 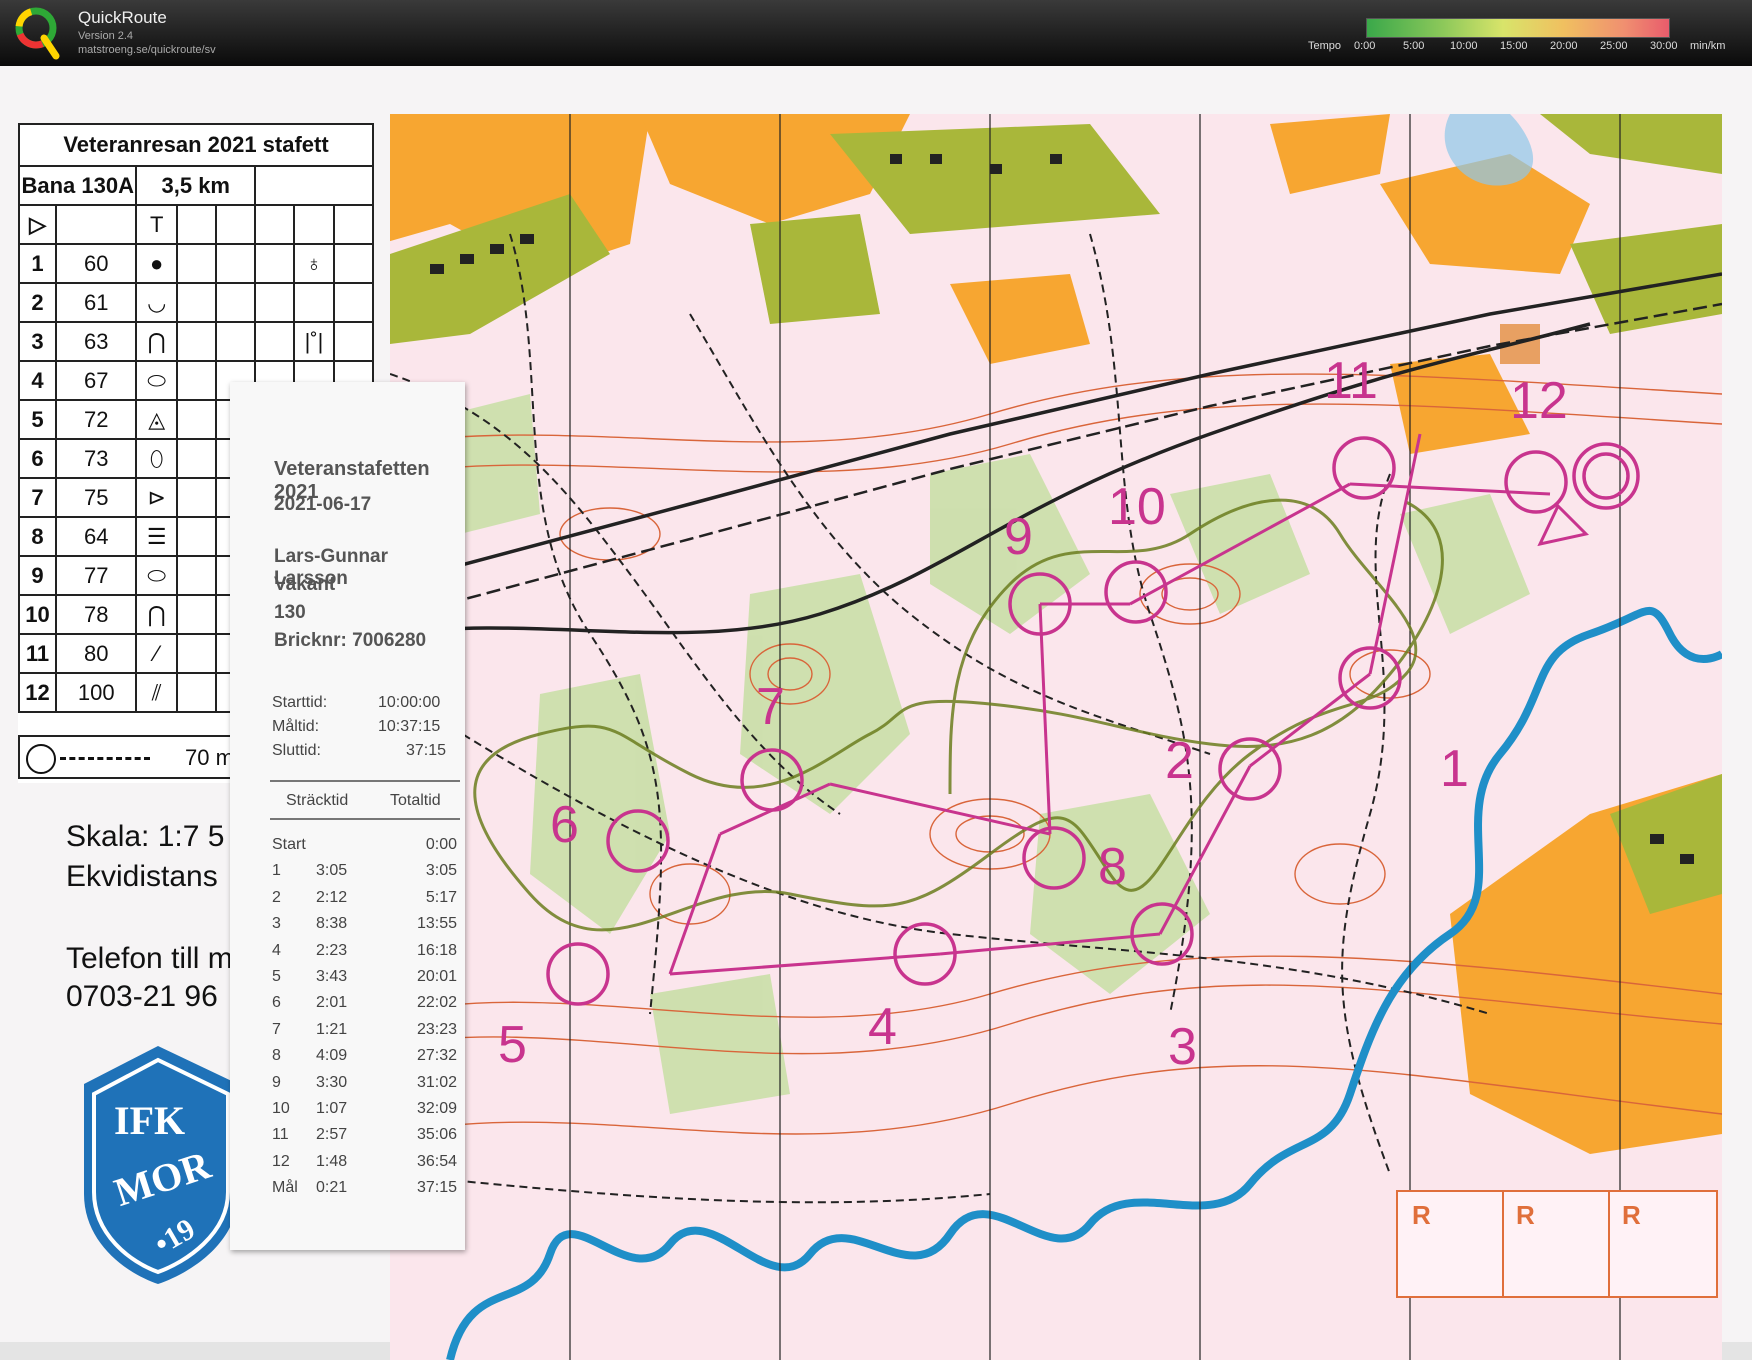 I want to click on control-number: 11, so click(x=1351, y=381).